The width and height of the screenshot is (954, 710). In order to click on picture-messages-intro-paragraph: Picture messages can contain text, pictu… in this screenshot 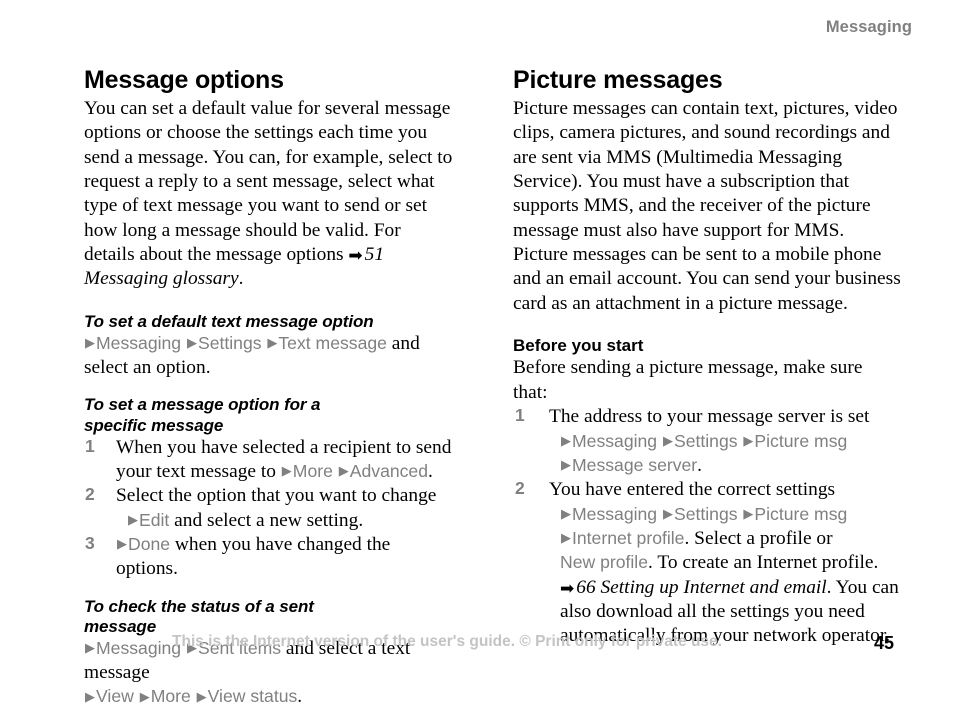, I will do `click(707, 206)`.